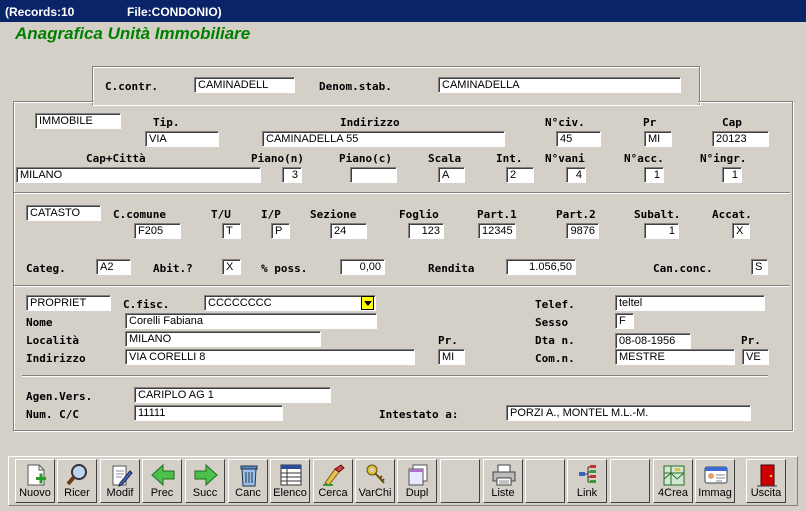 The height and width of the screenshot is (511, 806). What do you see at coordinates (231, 267) in the screenshot?
I see `abit-field: X` at bounding box center [231, 267].